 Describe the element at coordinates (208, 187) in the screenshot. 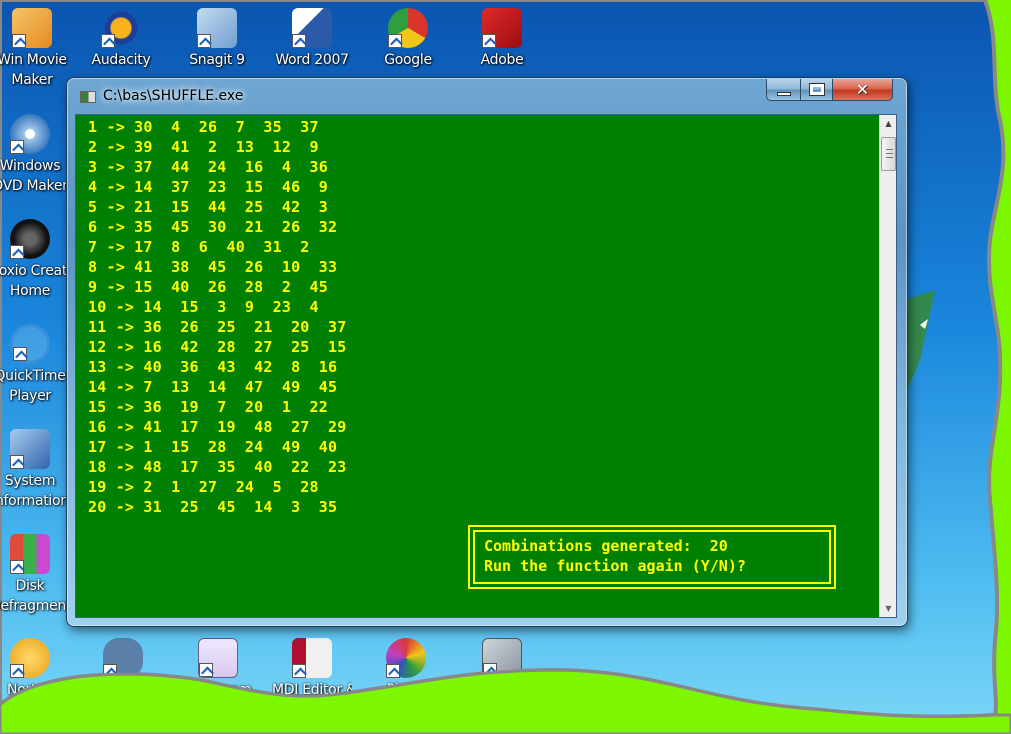

I see `combination-line: 4 -> 14 37 23 15 46 9` at that location.